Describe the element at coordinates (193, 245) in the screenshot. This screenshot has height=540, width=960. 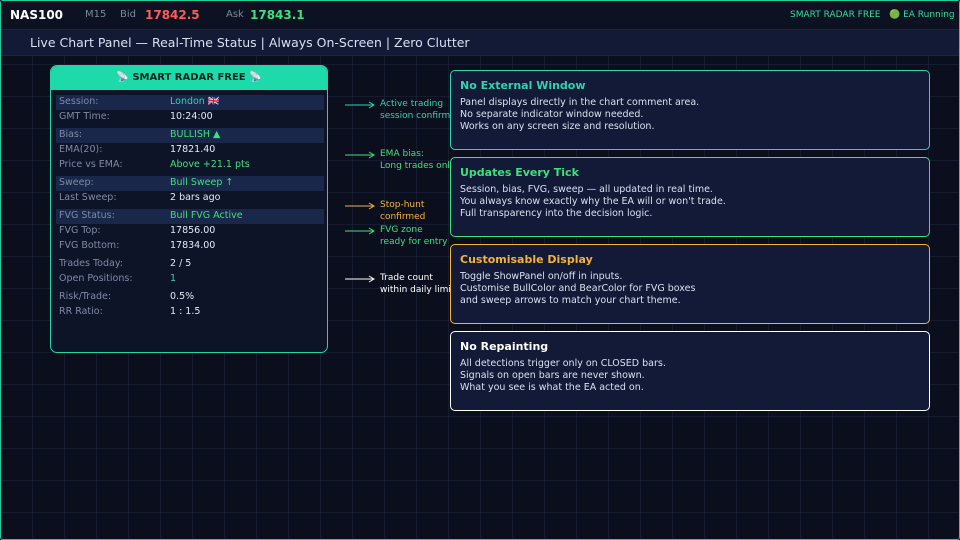
I see `panel-row-value: 17834.00` at that location.